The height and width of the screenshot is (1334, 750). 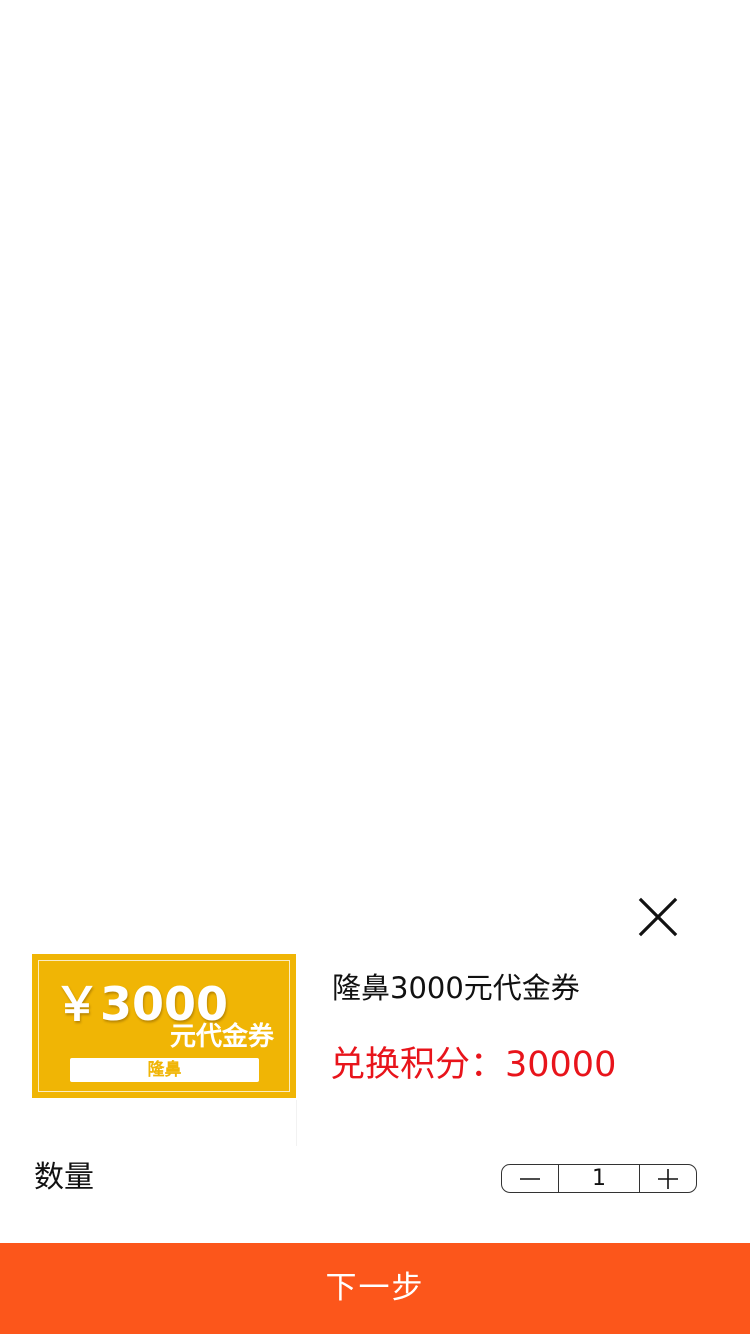 I want to click on decrement-button, so click(x=530, y=1178).